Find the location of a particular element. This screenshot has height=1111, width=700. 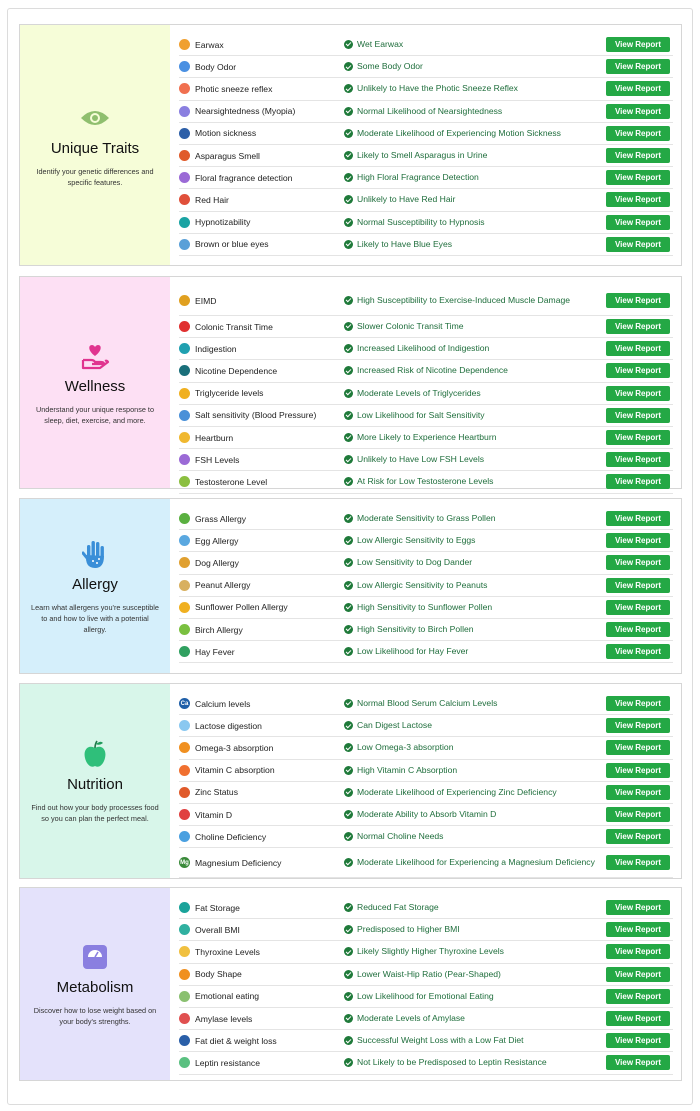

trait-name-cell: Heartburn is located at coordinates (261, 438).